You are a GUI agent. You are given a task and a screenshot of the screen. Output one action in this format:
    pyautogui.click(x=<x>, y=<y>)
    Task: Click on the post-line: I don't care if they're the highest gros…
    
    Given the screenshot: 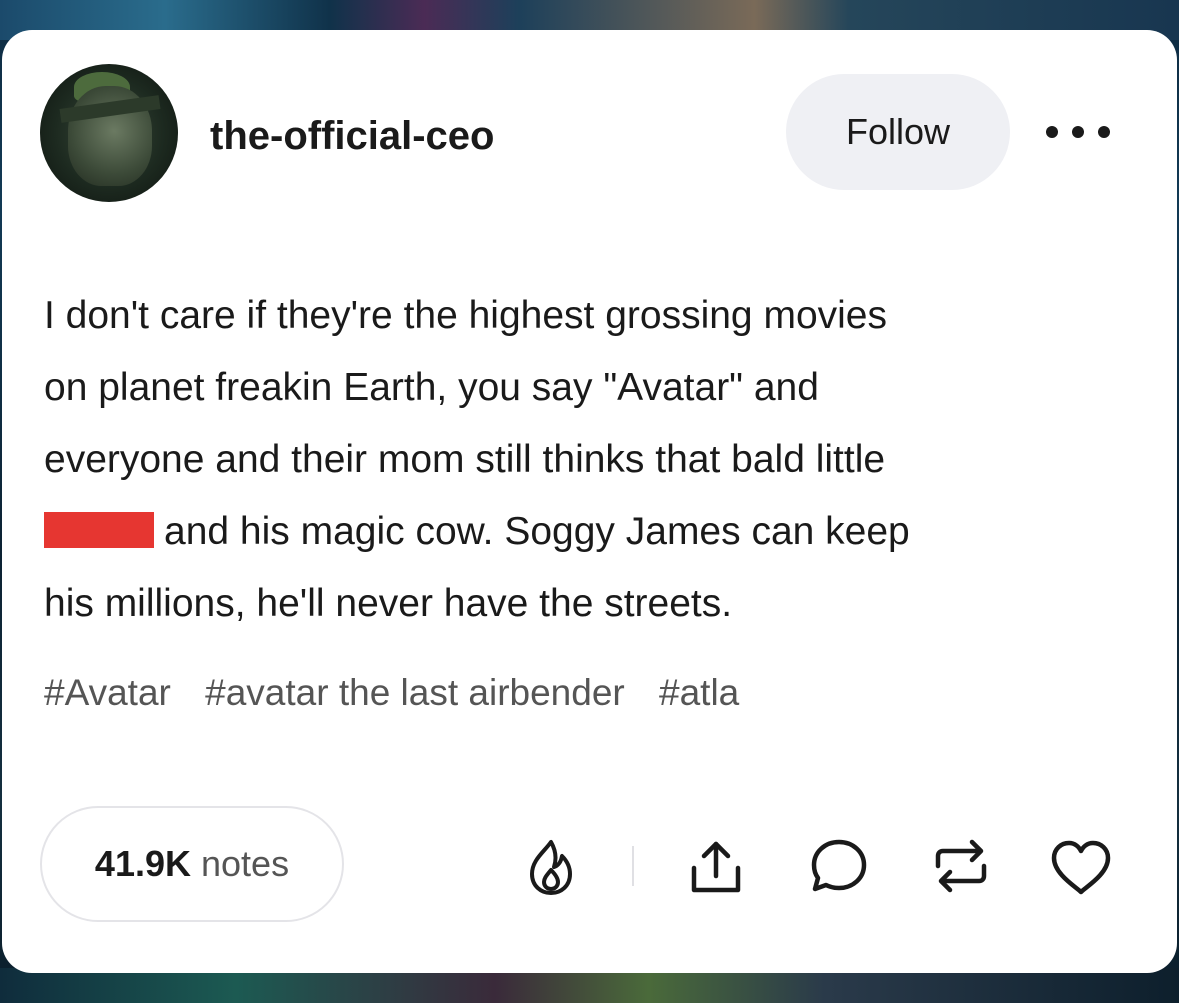 What is the action you would take?
    pyautogui.click(x=465, y=315)
    